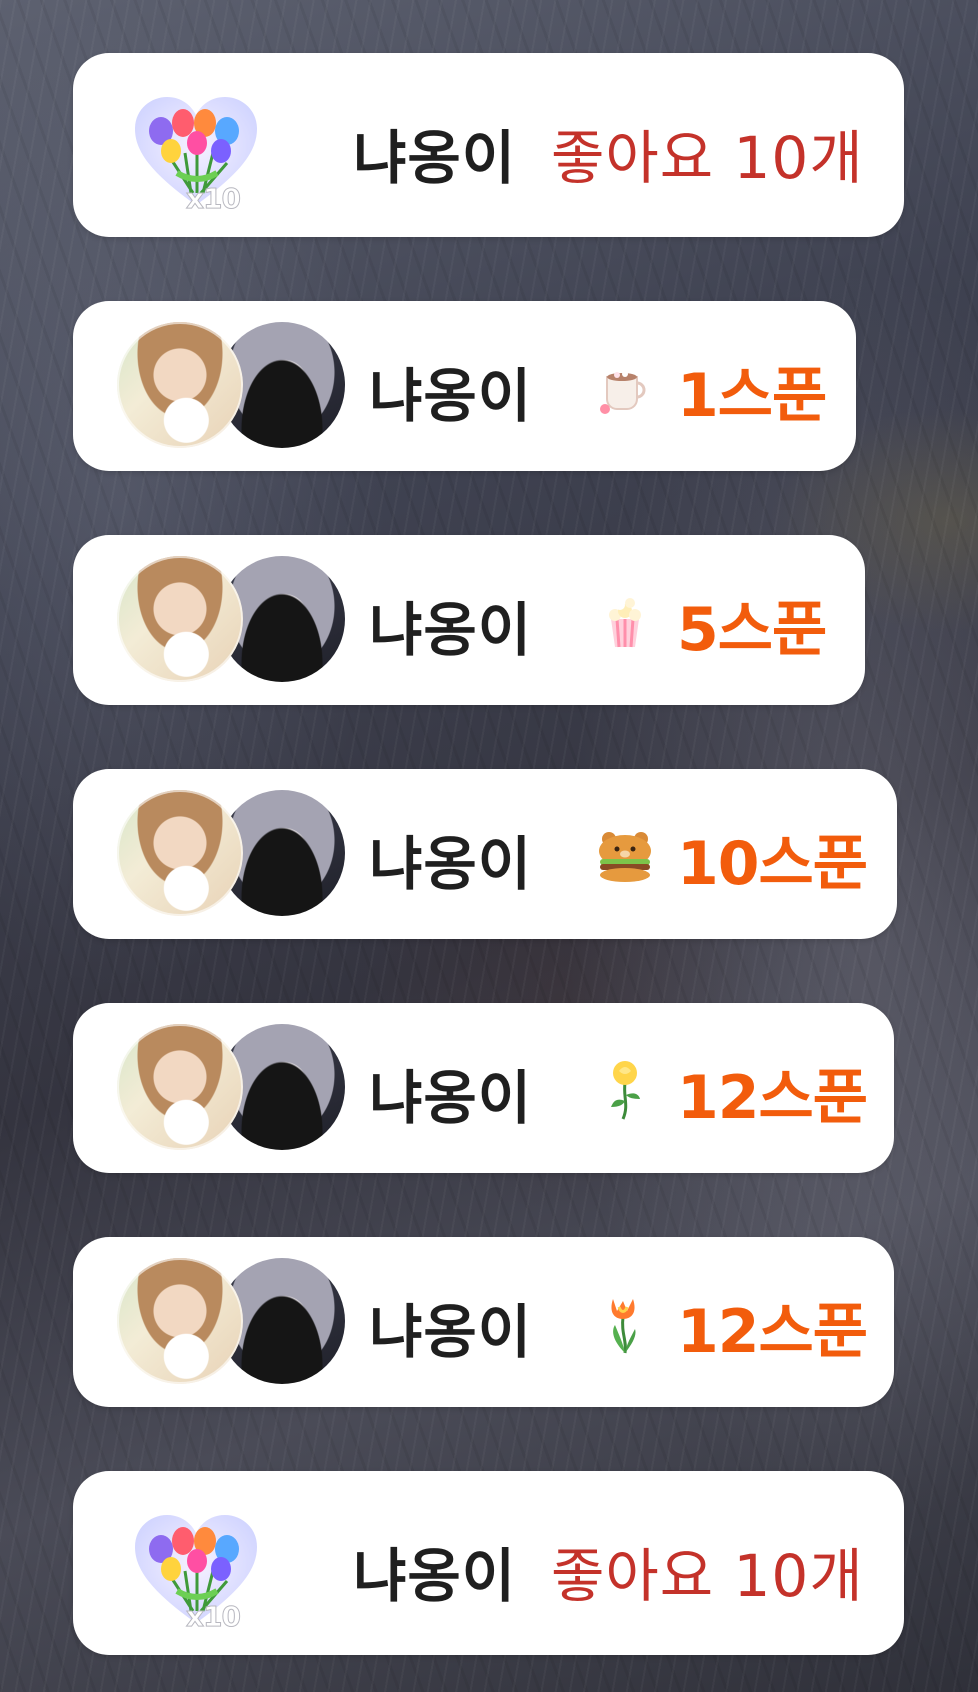  Describe the element at coordinates (752, 630) in the screenshot. I see `spoon-amount: 5스푼` at that location.